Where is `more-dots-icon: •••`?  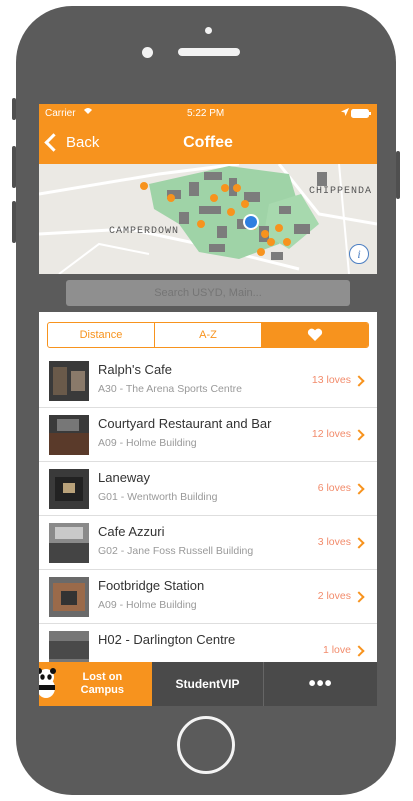
more-dots-icon: ••• is located at coordinates (320, 683).